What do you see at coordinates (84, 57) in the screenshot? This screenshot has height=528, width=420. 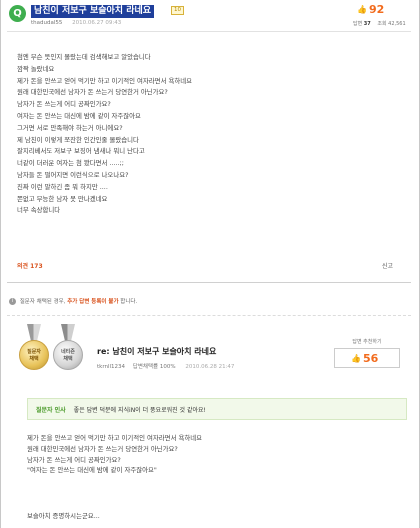 I see `question-body-line: 첨엔 무슨 뜻인지 몰랐는데 검색해보고 알았습니다` at bounding box center [84, 57].